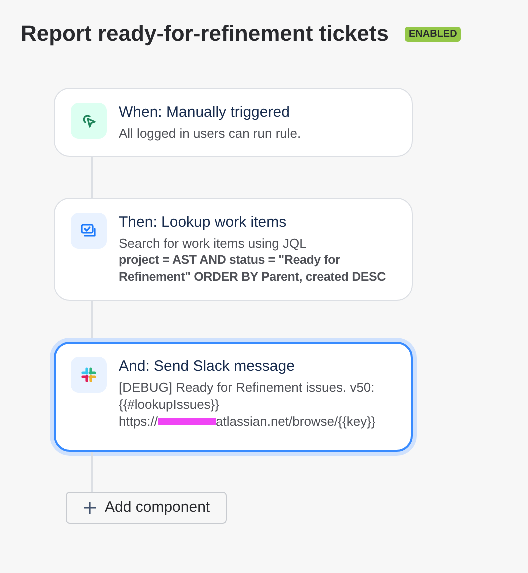 The image size is (528, 573). What do you see at coordinates (169, 404) in the screenshot?
I see `step-description: {{#lookupIssues}}` at bounding box center [169, 404].